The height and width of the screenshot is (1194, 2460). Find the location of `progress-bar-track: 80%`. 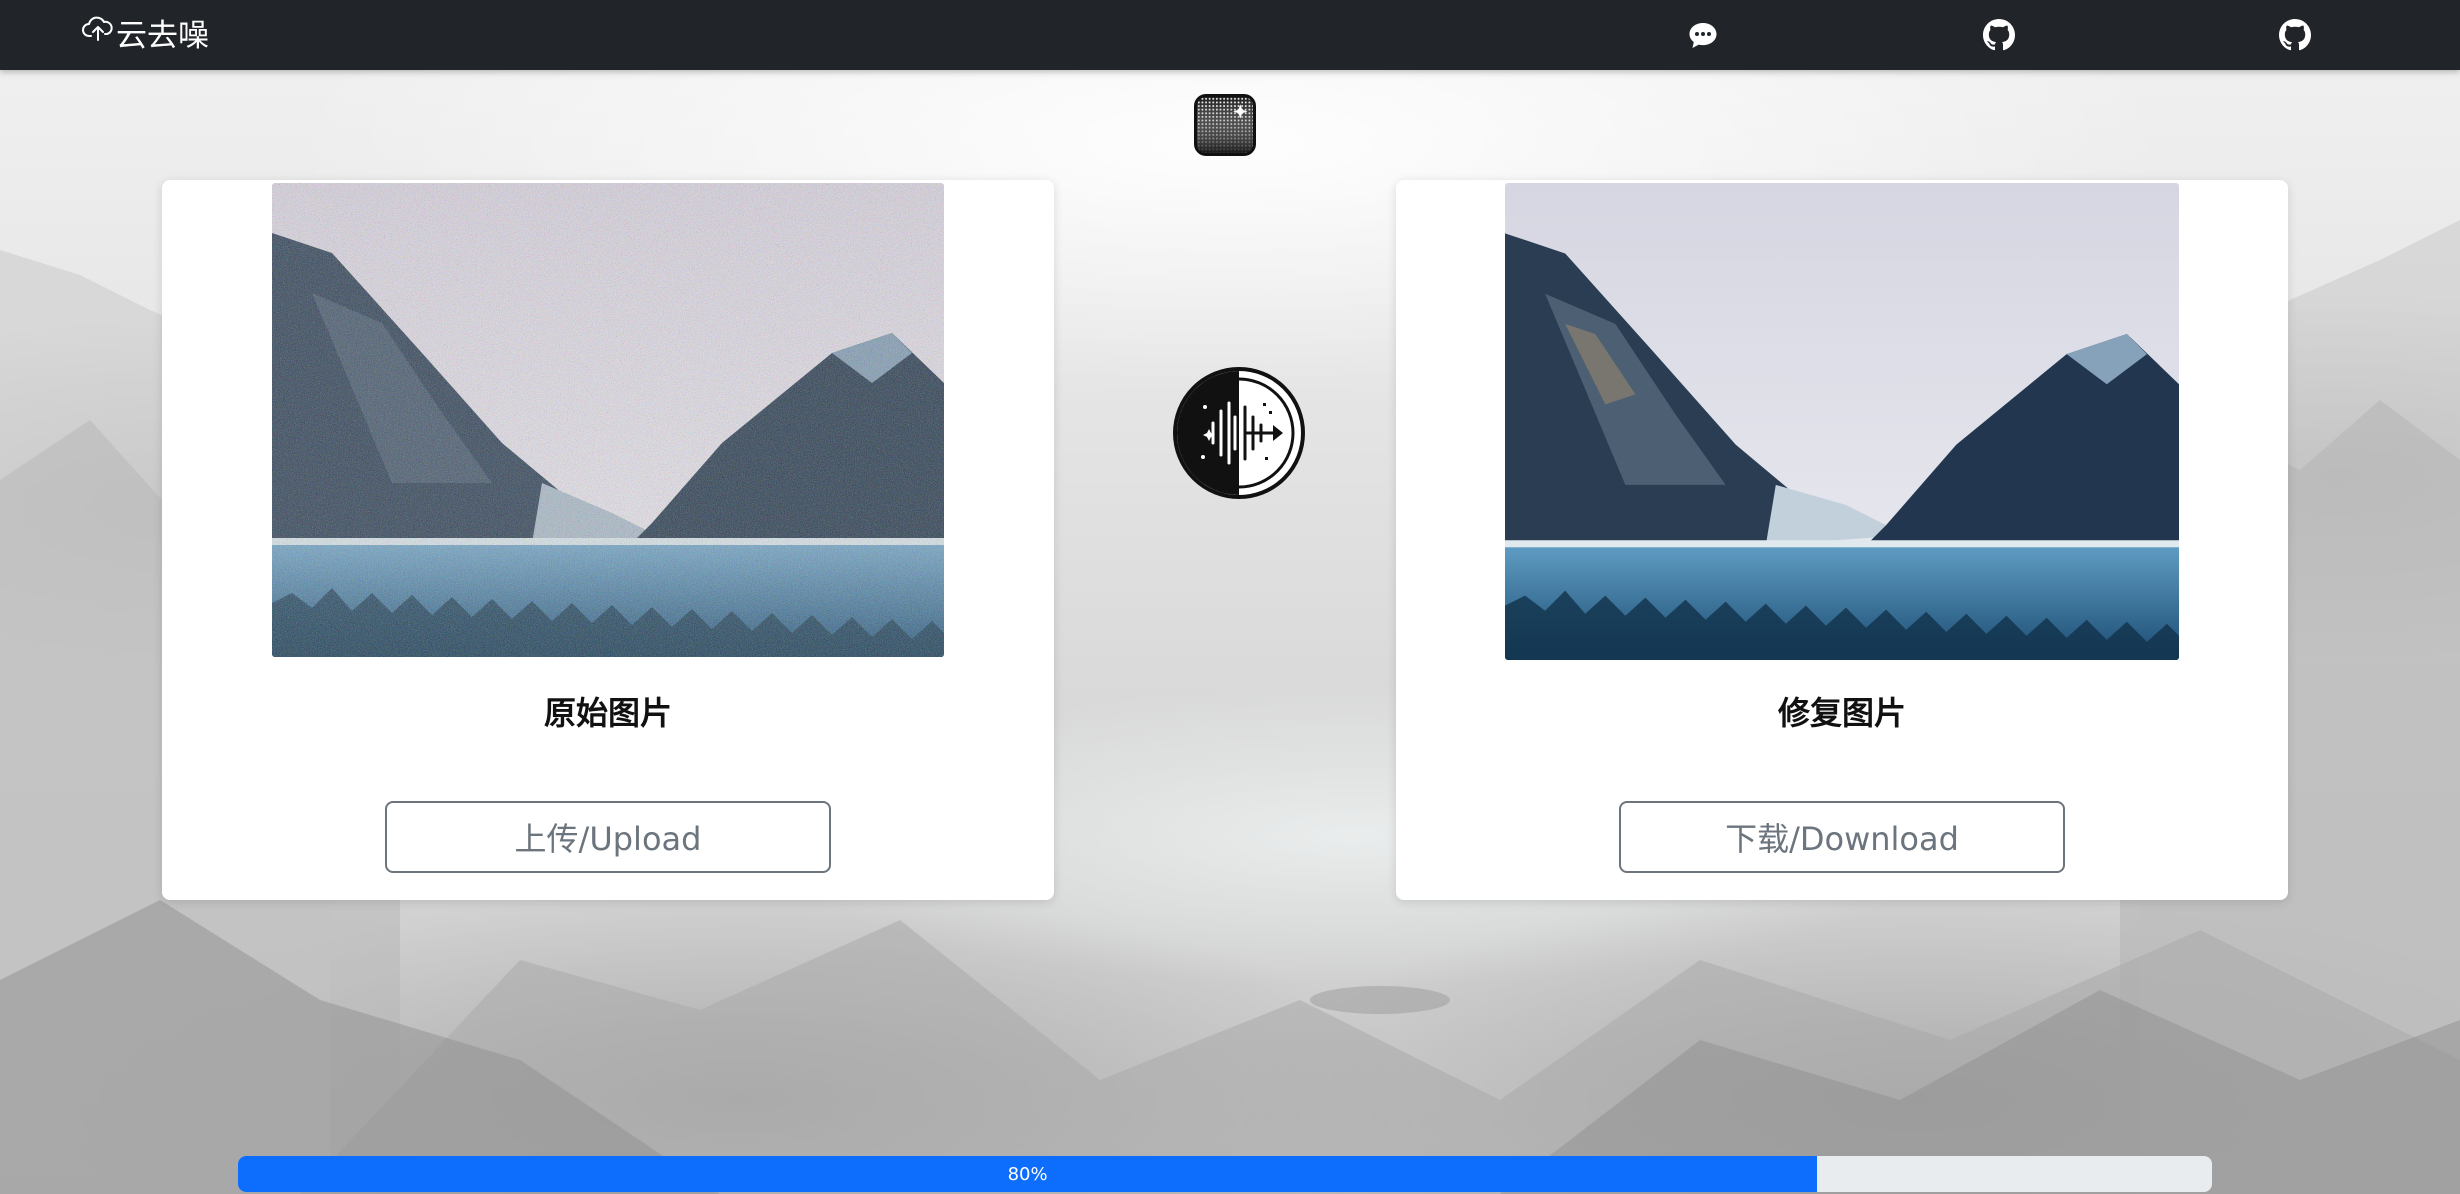

progress-bar-track: 80% is located at coordinates (1225, 1174).